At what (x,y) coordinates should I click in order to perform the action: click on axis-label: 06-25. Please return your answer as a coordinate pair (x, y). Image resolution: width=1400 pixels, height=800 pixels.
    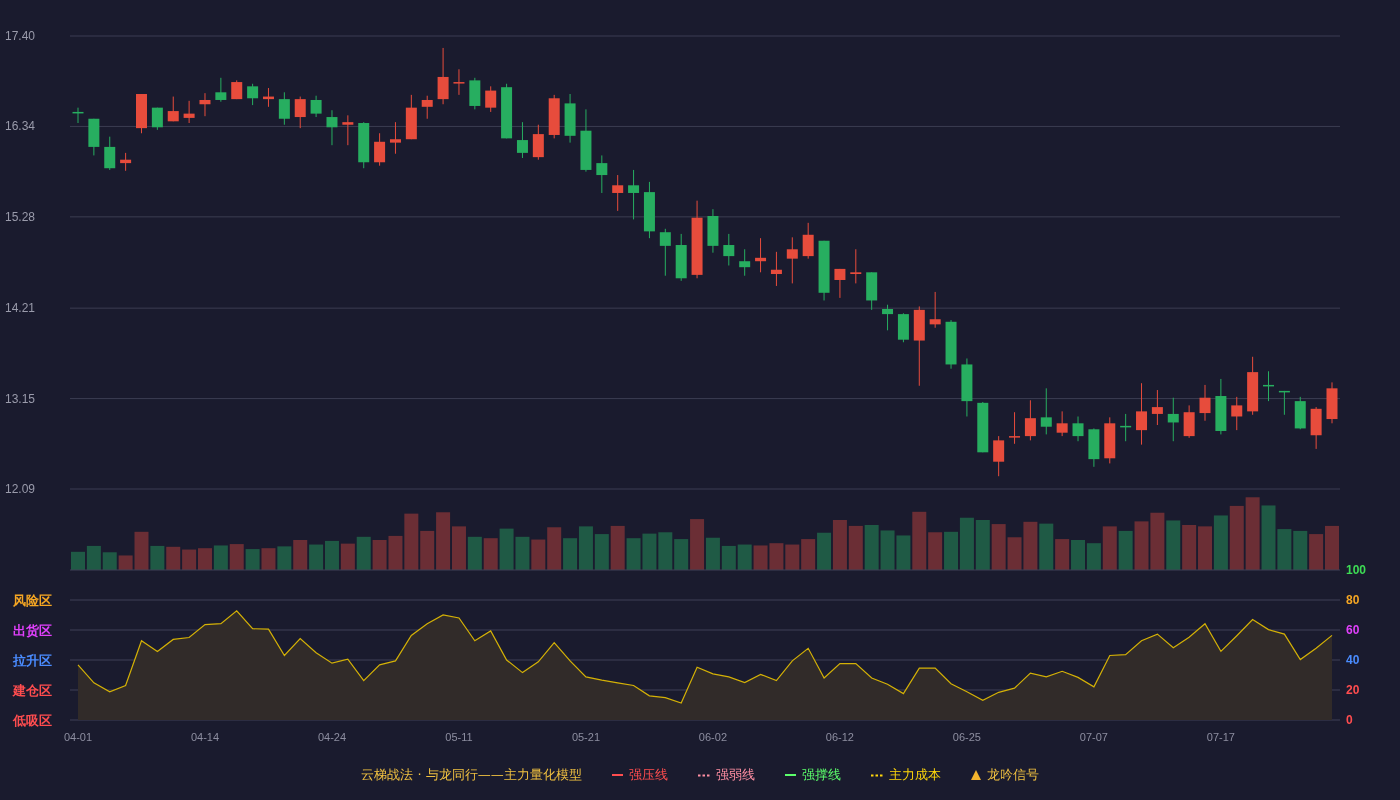
    Looking at the image, I should click on (966, 737).